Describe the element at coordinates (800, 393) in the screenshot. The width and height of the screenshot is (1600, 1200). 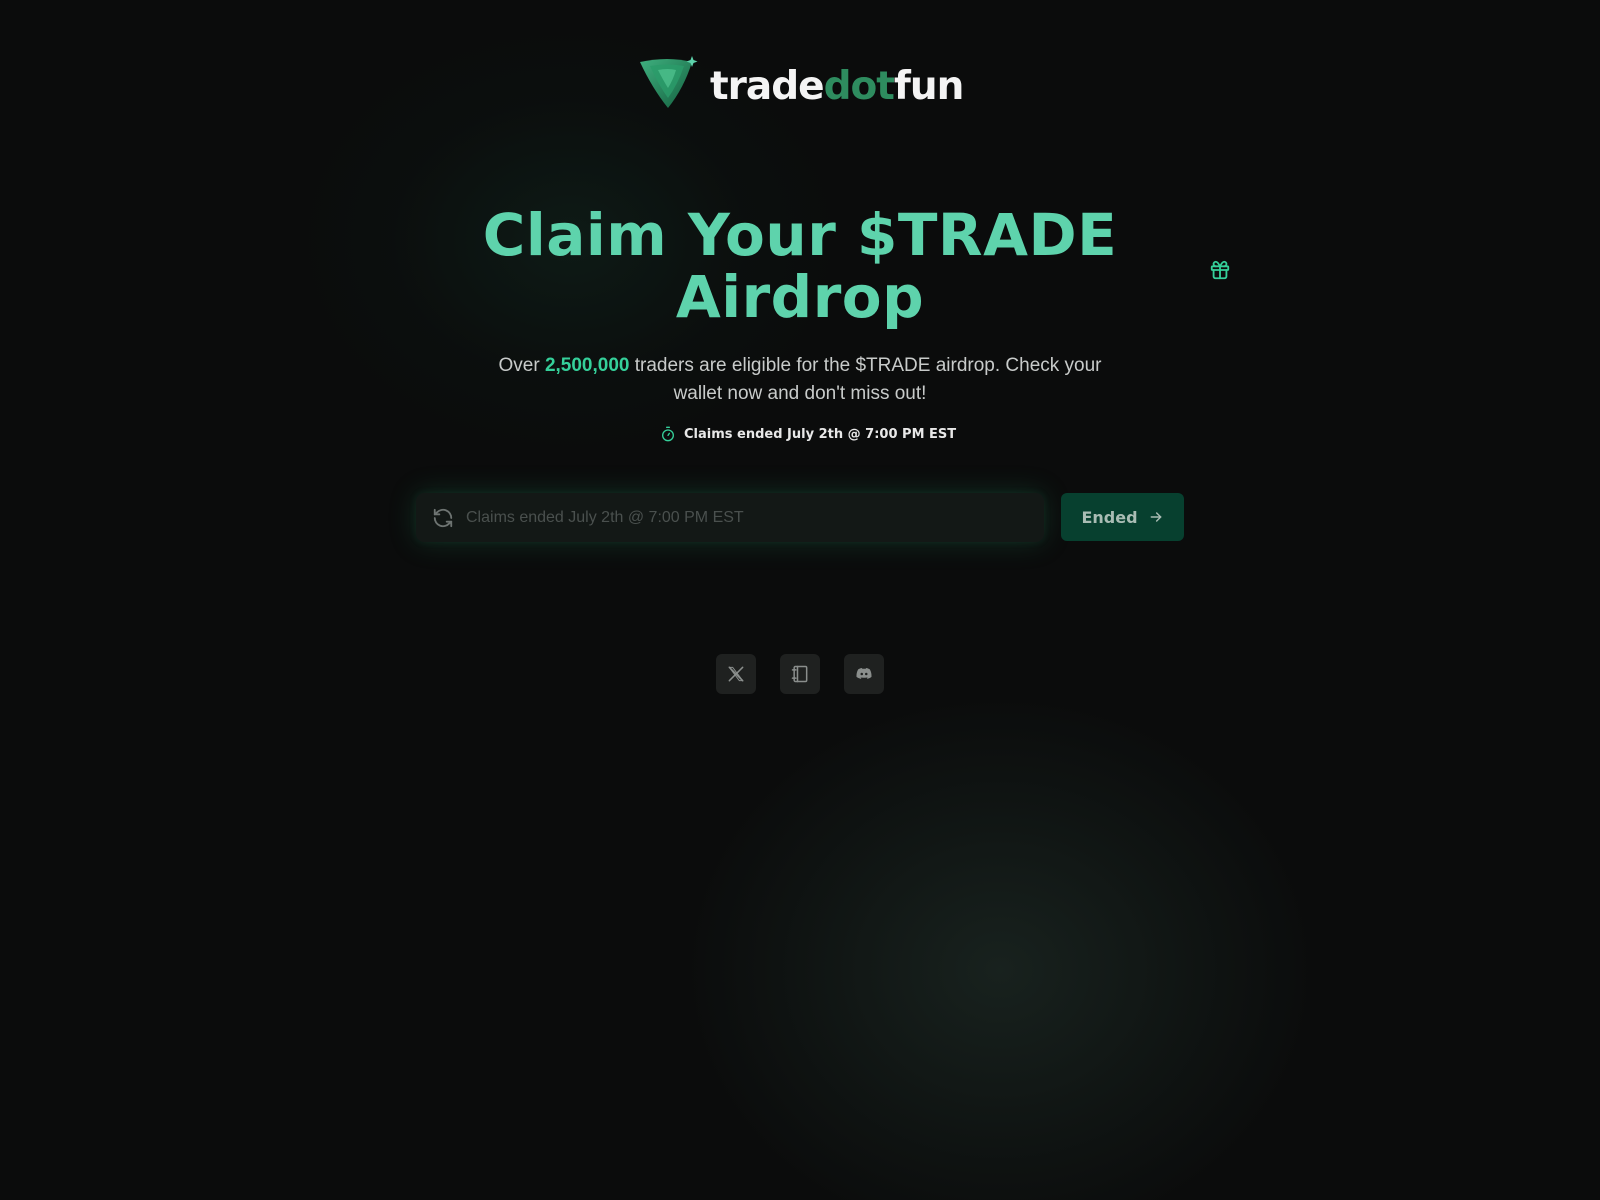
I see `subtitle-line2: wallet now and don't miss out!` at that location.